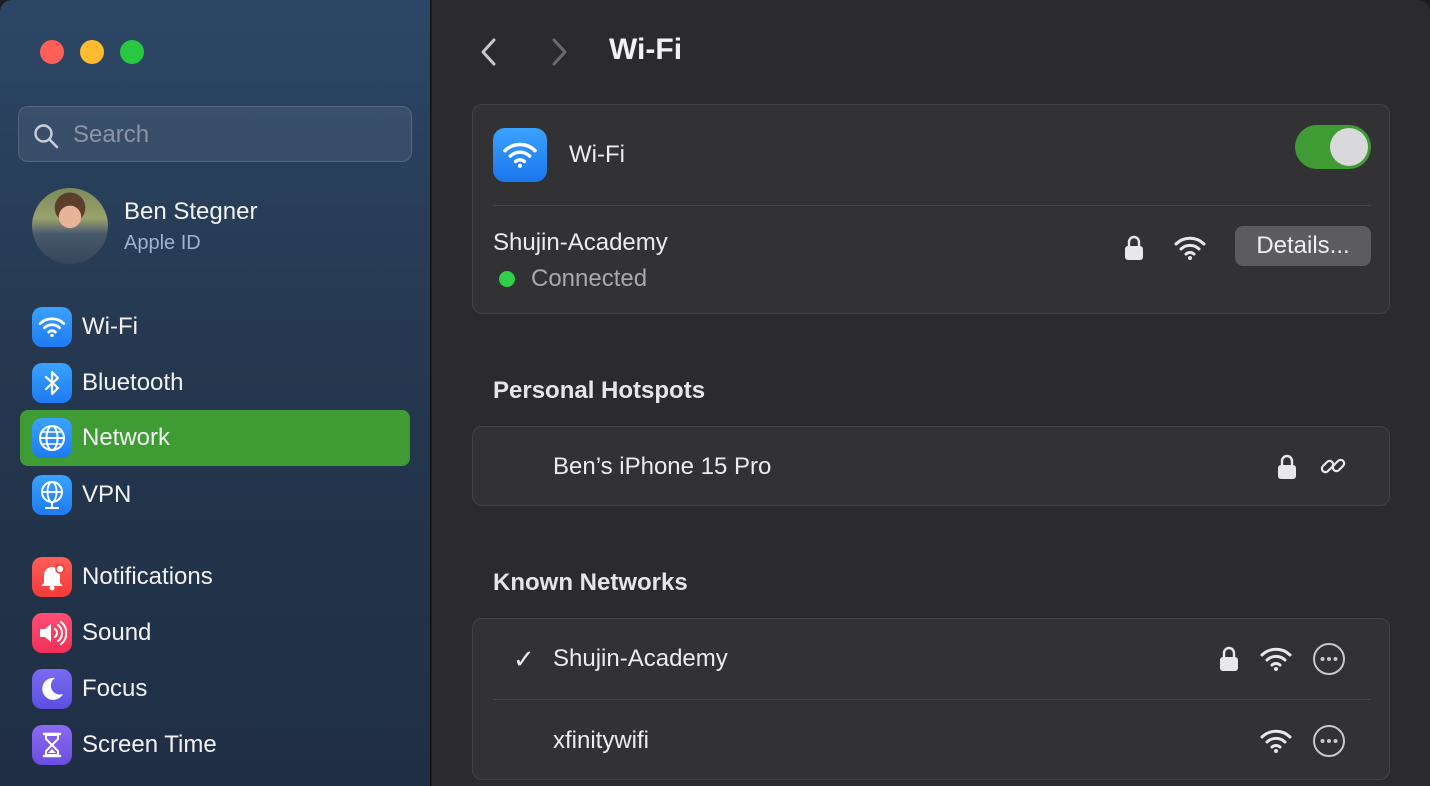  Describe the element at coordinates (589, 278) in the screenshot. I see `connection-status: Connected` at that location.